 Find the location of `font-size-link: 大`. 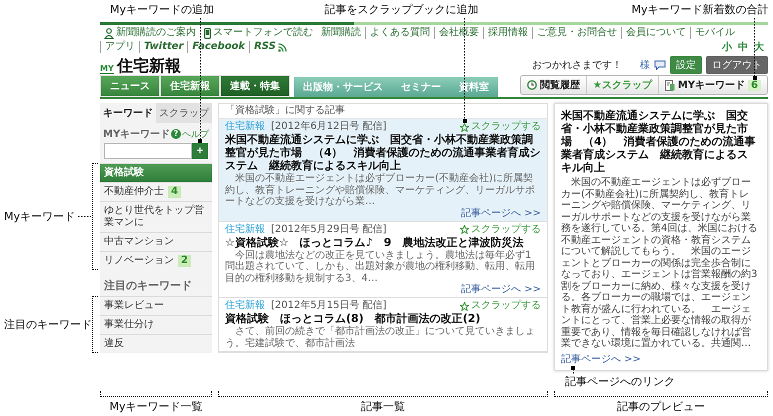

font-size-link: 大 is located at coordinates (759, 47).